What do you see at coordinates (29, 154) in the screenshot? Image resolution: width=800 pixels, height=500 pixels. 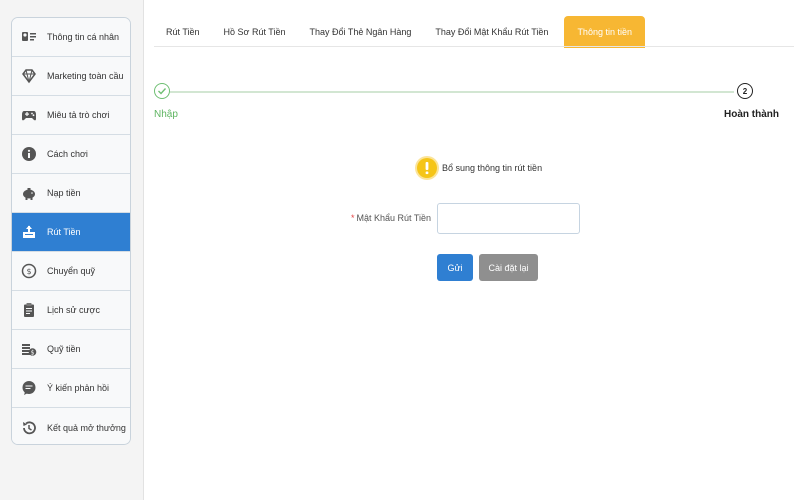 I see `info-icon` at bounding box center [29, 154].